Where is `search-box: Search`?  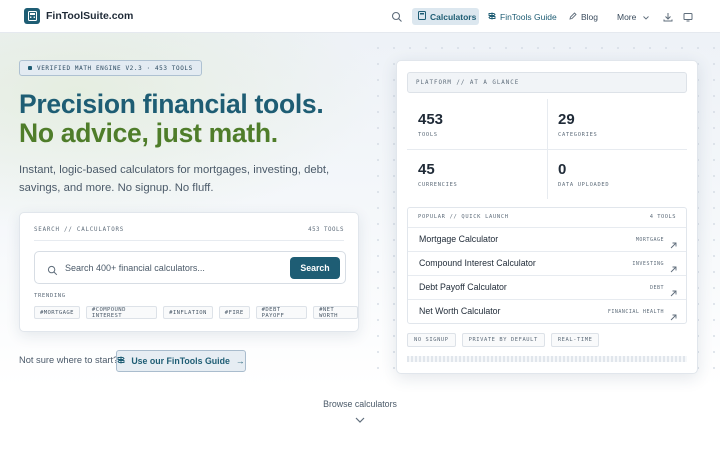 search-box: Search is located at coordinates (190, 267).